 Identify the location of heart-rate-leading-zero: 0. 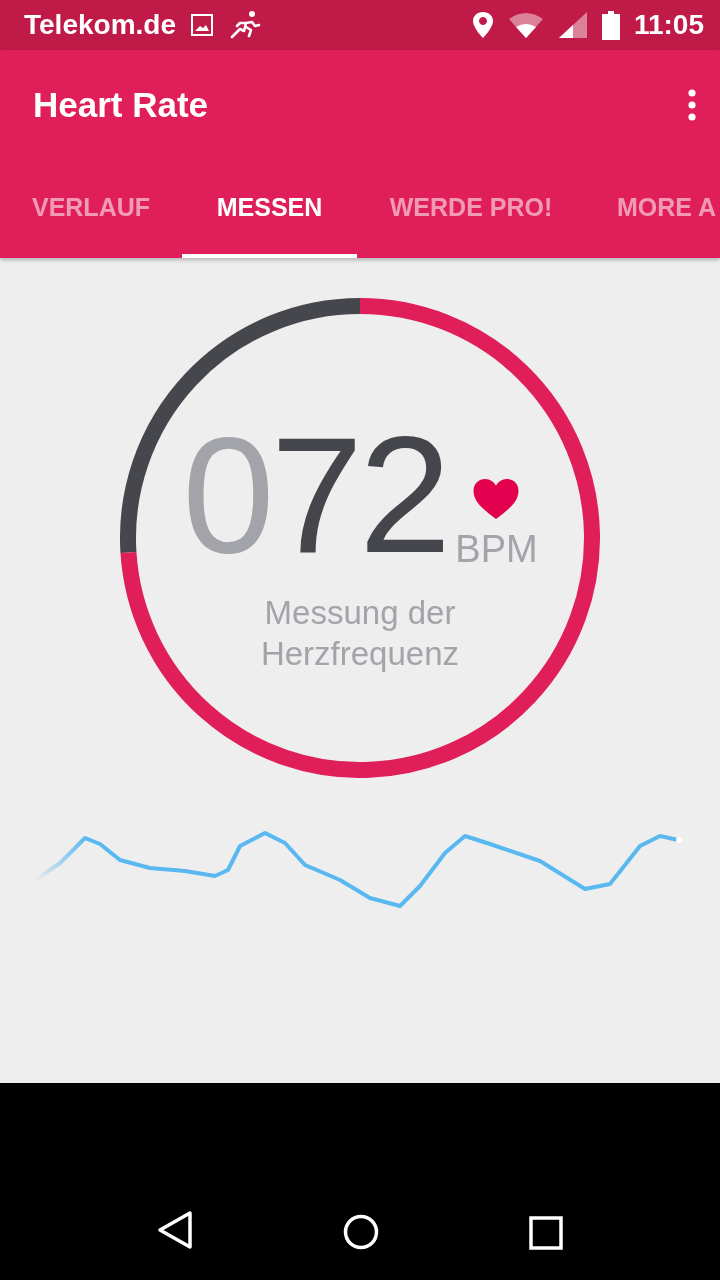
(226, 495).